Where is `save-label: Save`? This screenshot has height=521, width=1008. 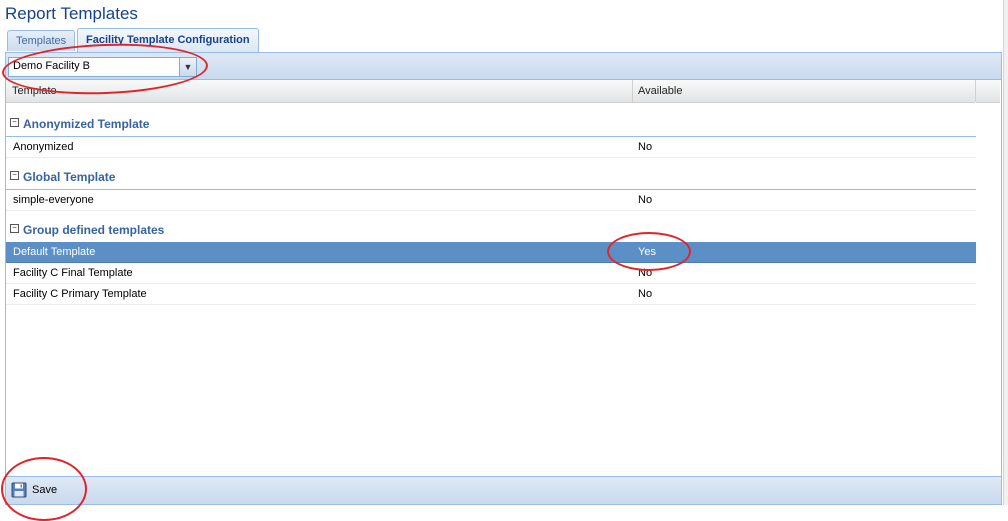 save-label: Save is located at coordinates (45, 490).